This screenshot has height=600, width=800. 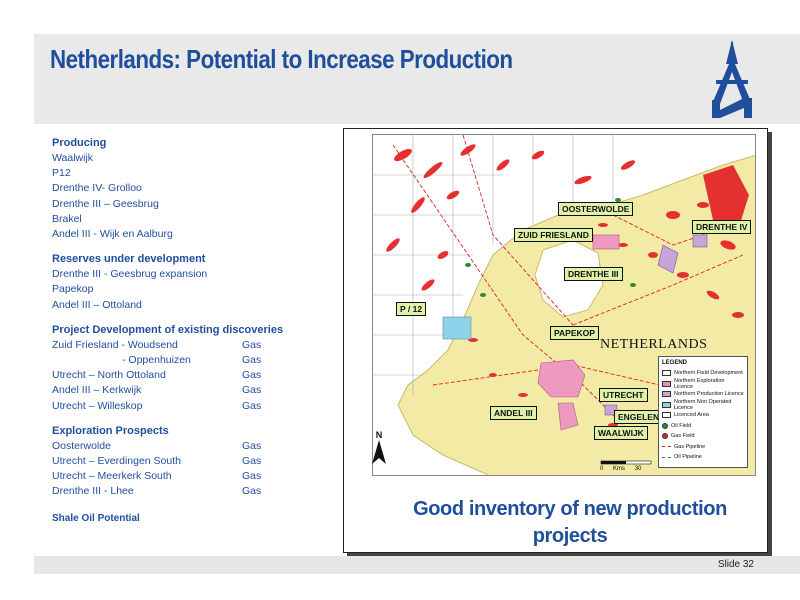 I want to click on list-item: Andel III - Wijk en Aalburg, so click(x=112, y=234).